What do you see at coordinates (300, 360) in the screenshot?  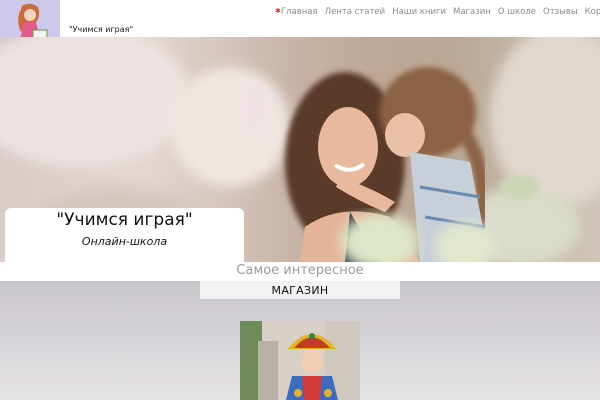 I see `product-image` at bounding box center [300, 360].